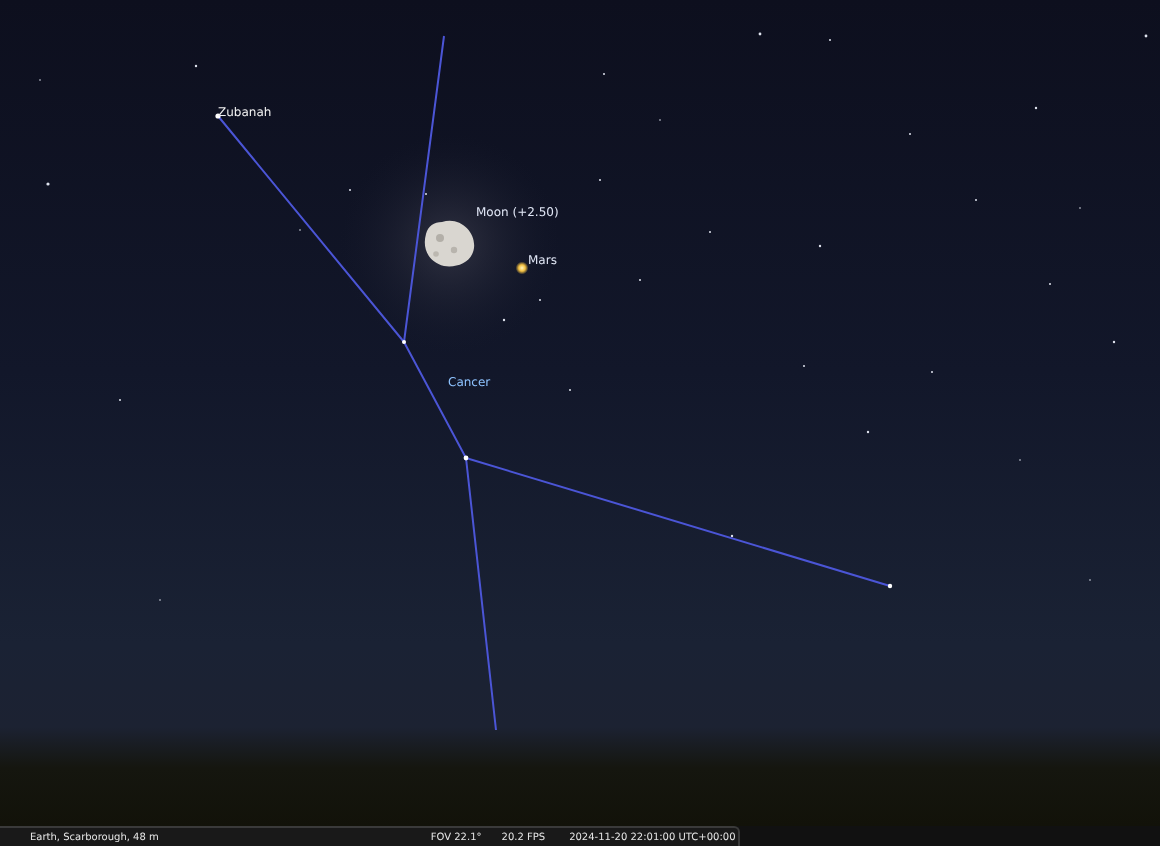 The image size is (1160, 846). I want to click on planet-icon, so click(522, 268).